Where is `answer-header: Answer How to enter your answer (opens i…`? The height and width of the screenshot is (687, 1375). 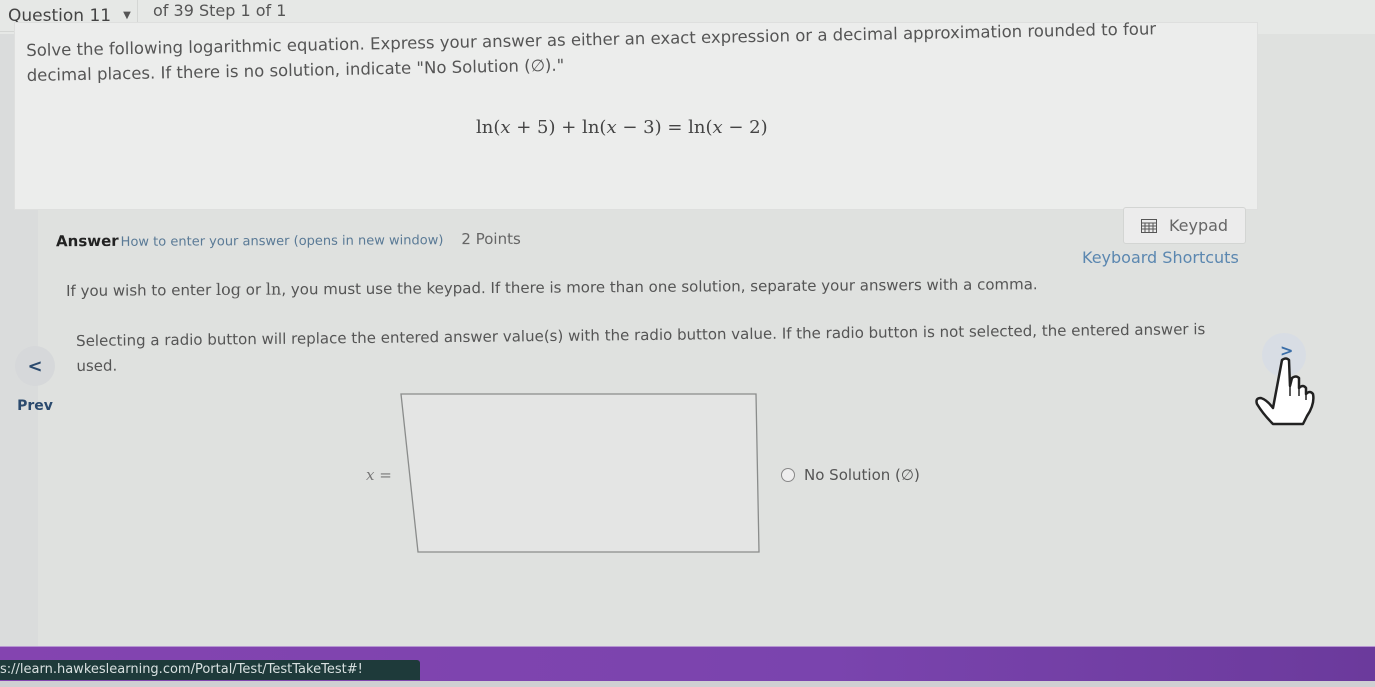
answer-header: Answer How to enter your answer (opens i… is located at coordinates (288, 240).